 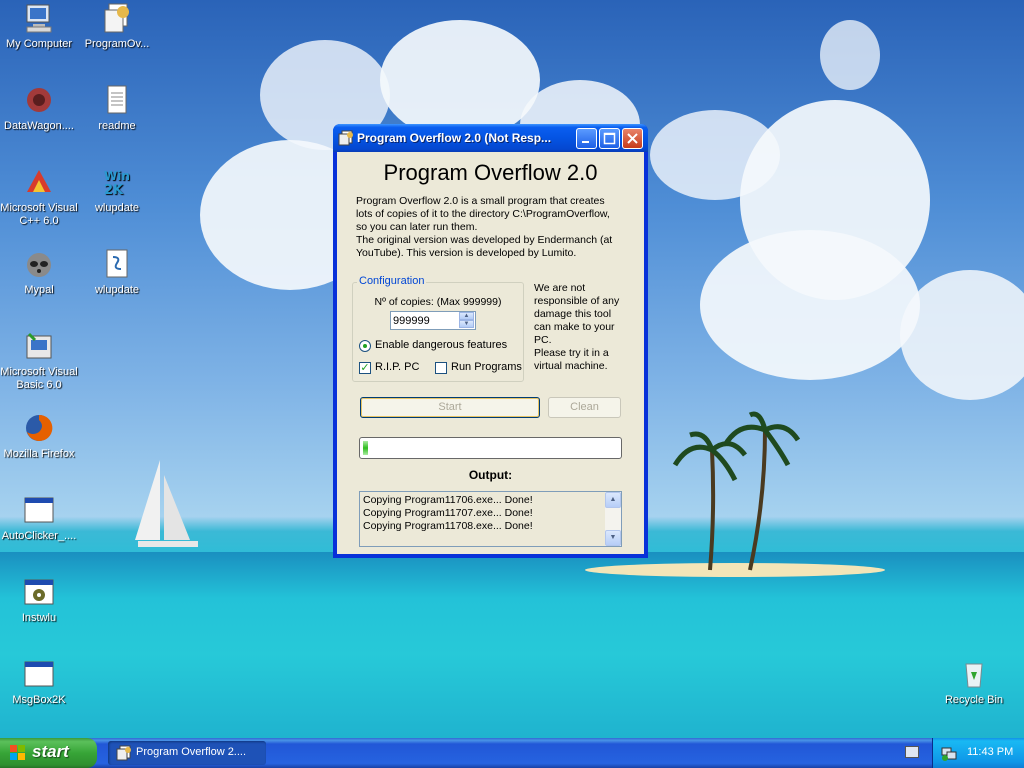 What do you see at coordinates (39, 346) in the screenshot?
I see `visual-basic-icon` at bounding box center [39, 346].